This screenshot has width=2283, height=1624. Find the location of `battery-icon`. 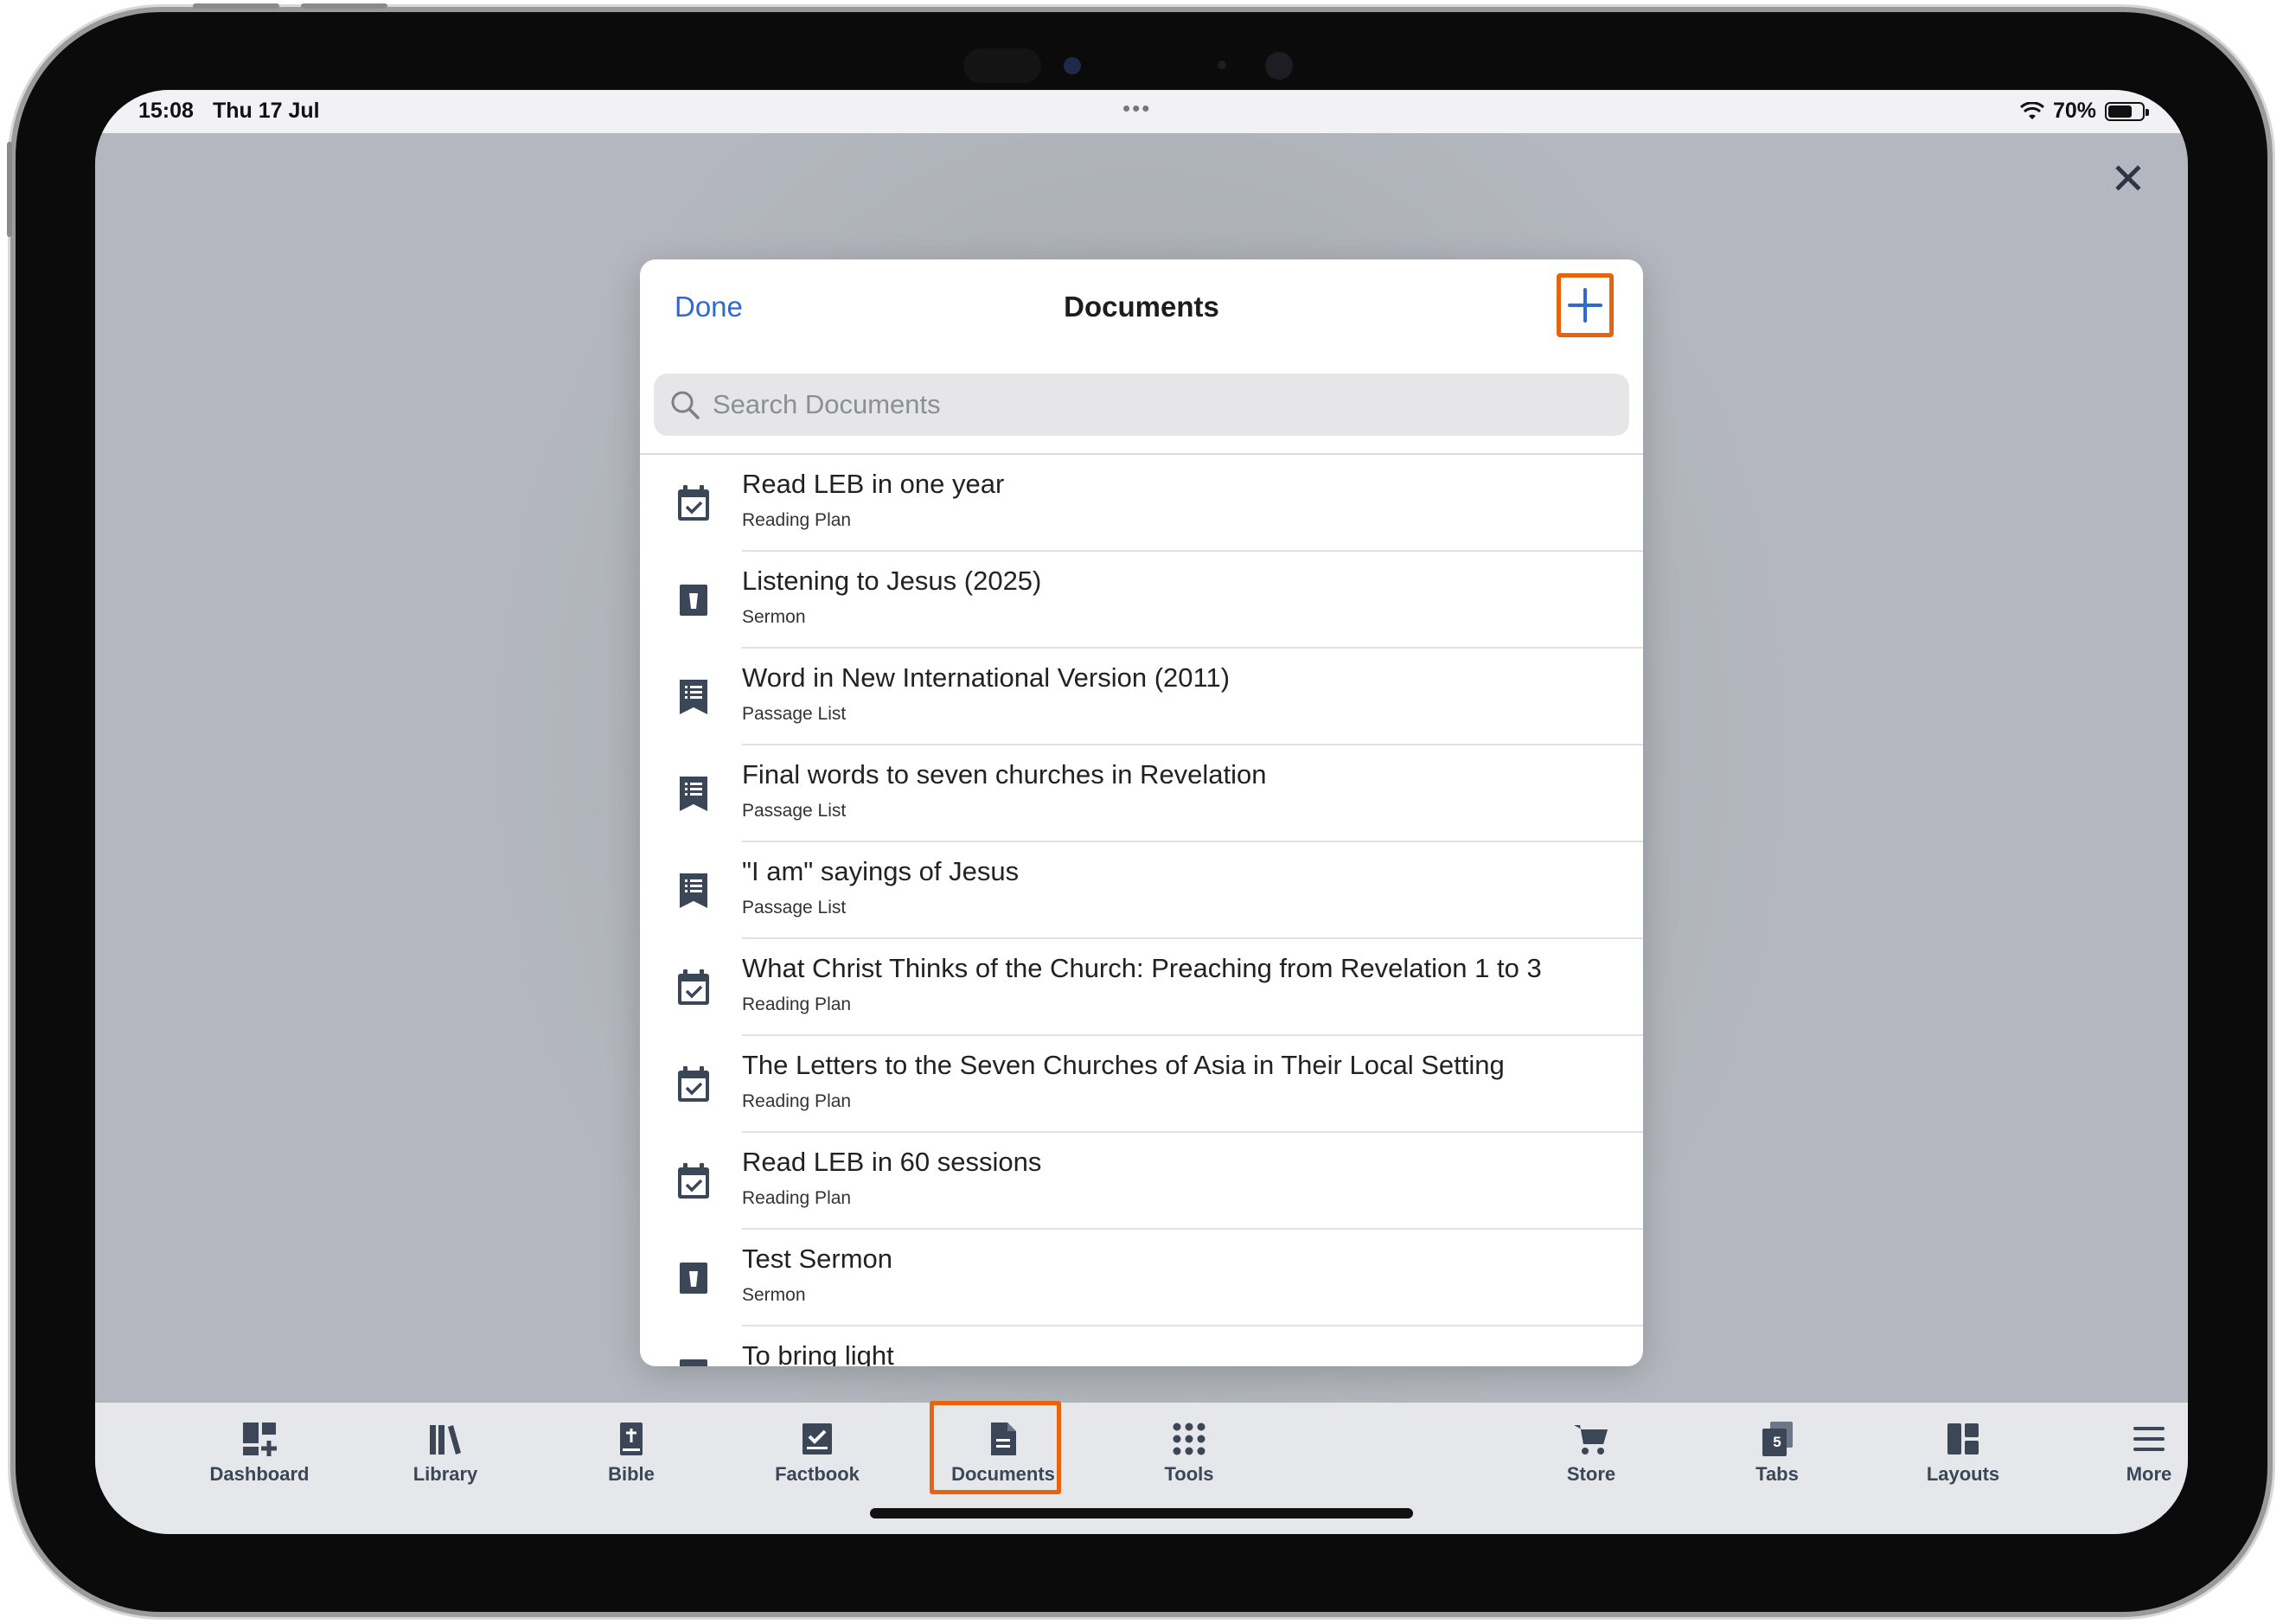

battery-icon is located at coordinates (2127, 111).